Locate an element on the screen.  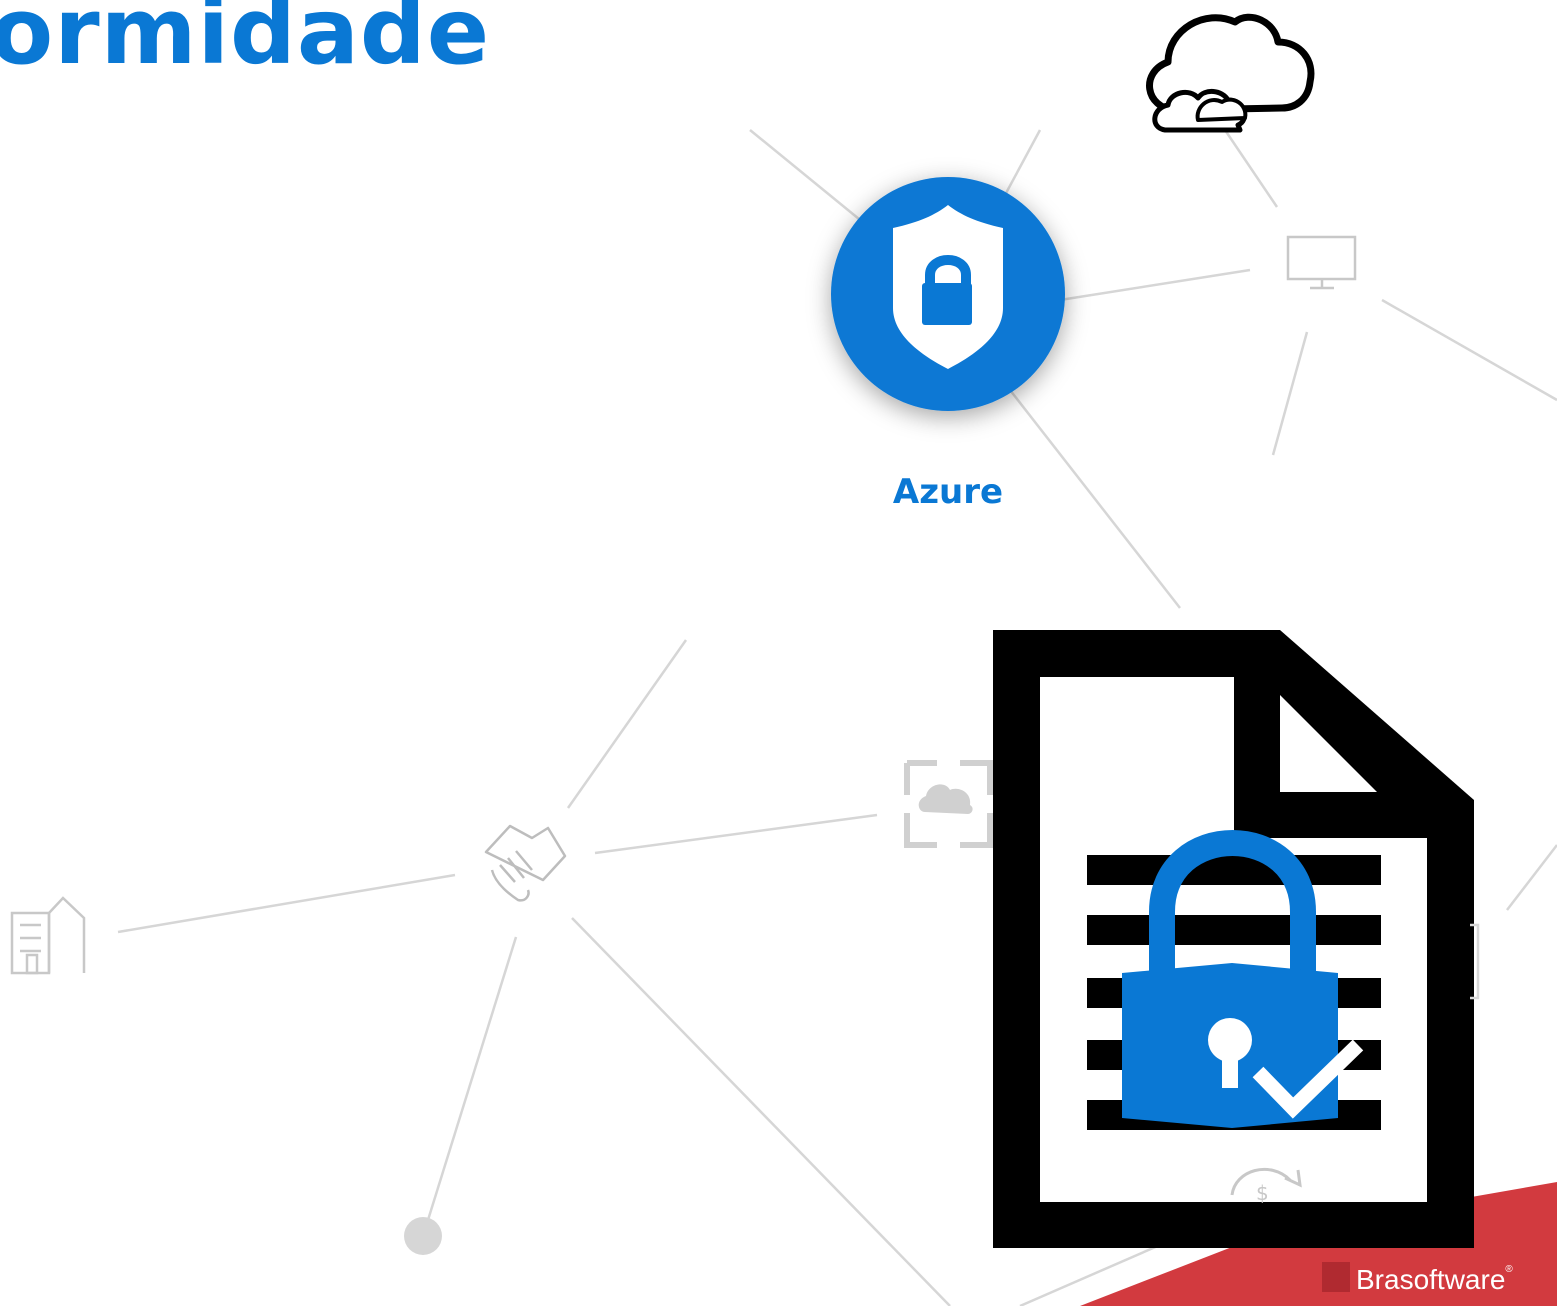
monitor-icon is located at coordinates (1321, 262).